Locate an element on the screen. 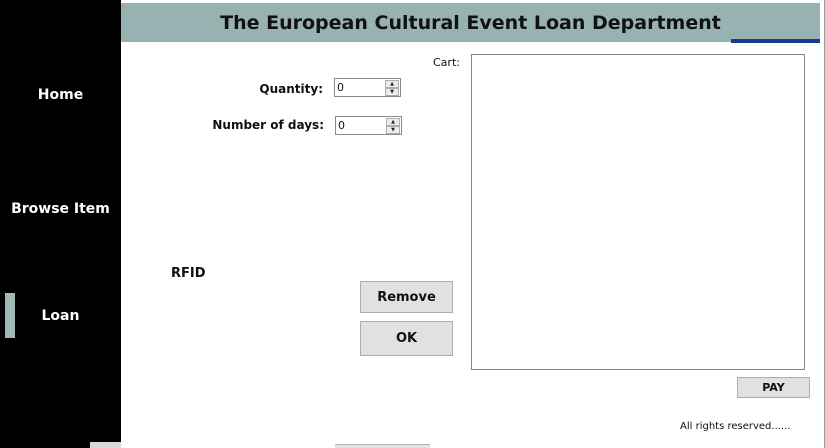 Image resolution: width=825 pixels, height=448 pixels. ok-button: OK is located at coordinates (406, 338).